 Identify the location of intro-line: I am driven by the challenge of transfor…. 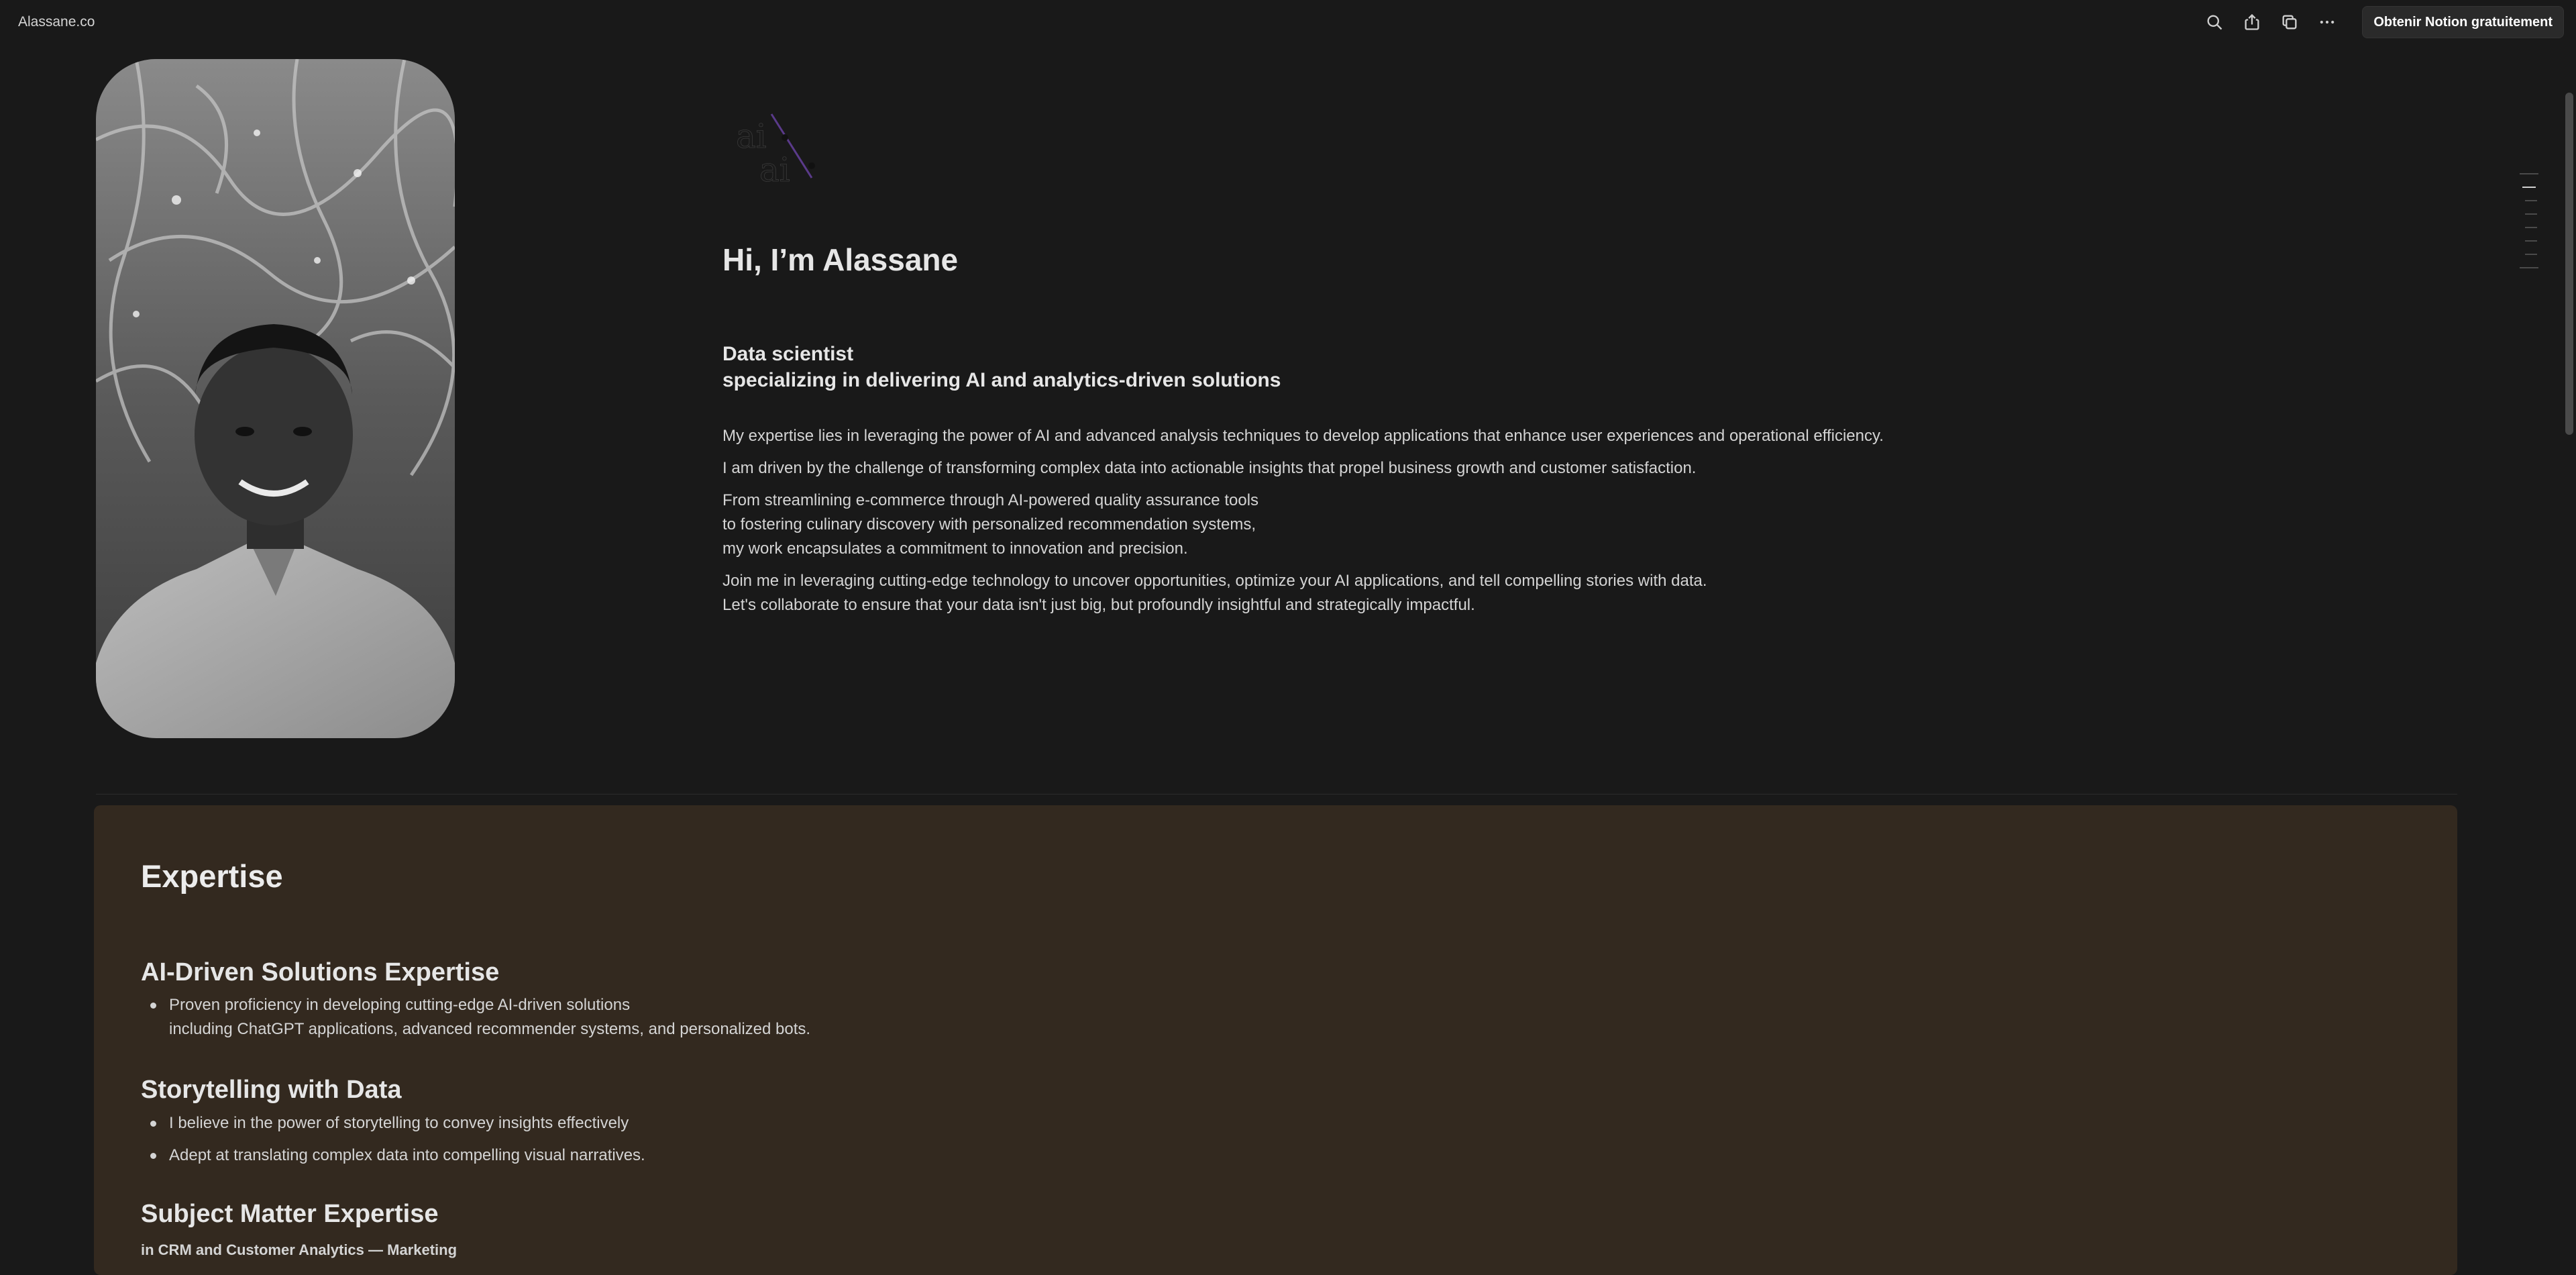
(1209, 468).